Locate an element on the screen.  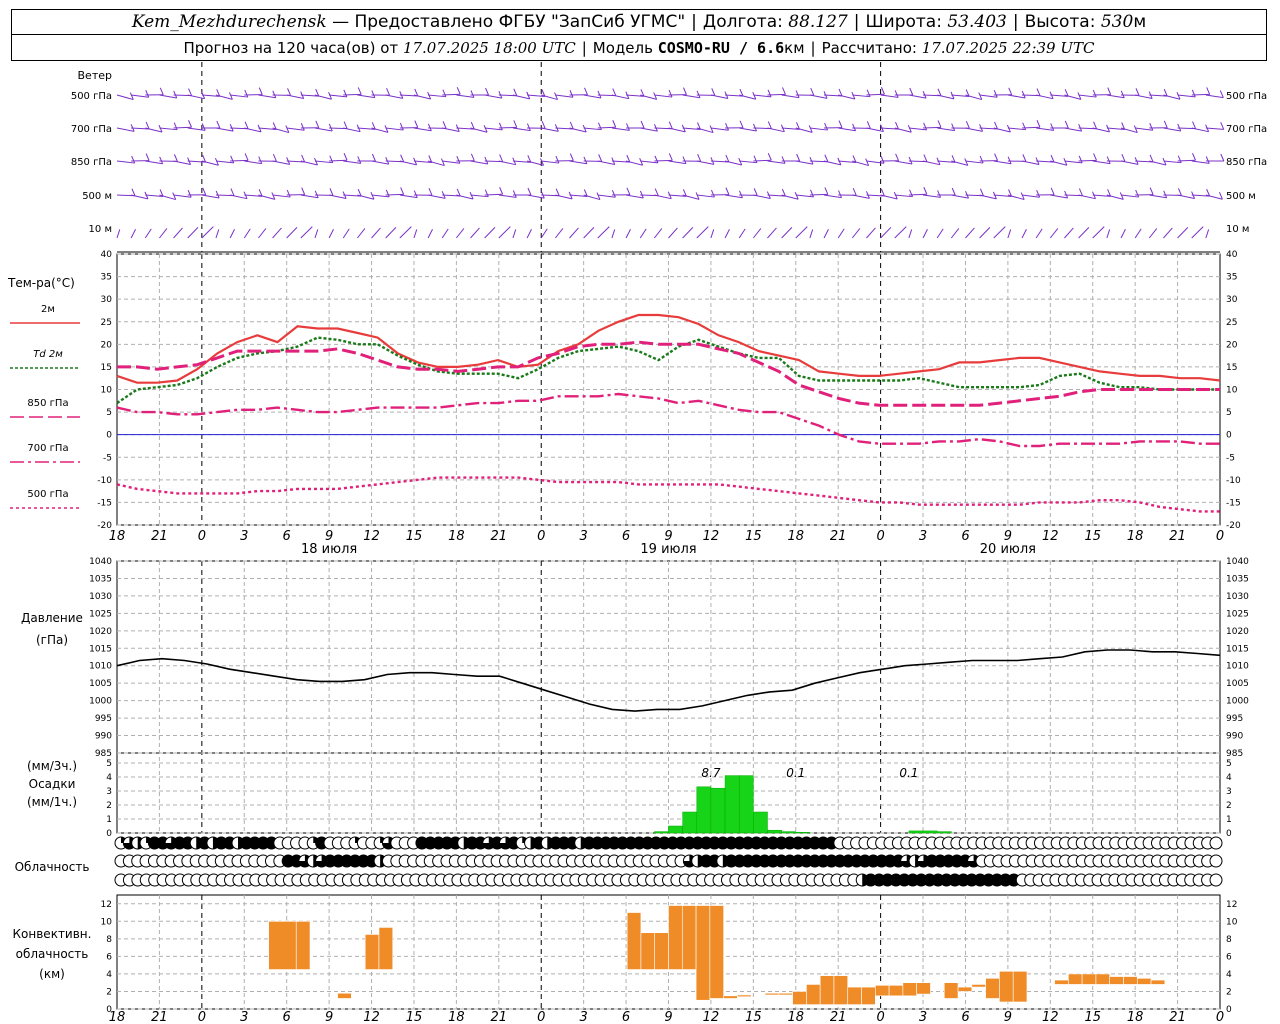
conv-tick-label: 4 is located at coordinates (109, 975).